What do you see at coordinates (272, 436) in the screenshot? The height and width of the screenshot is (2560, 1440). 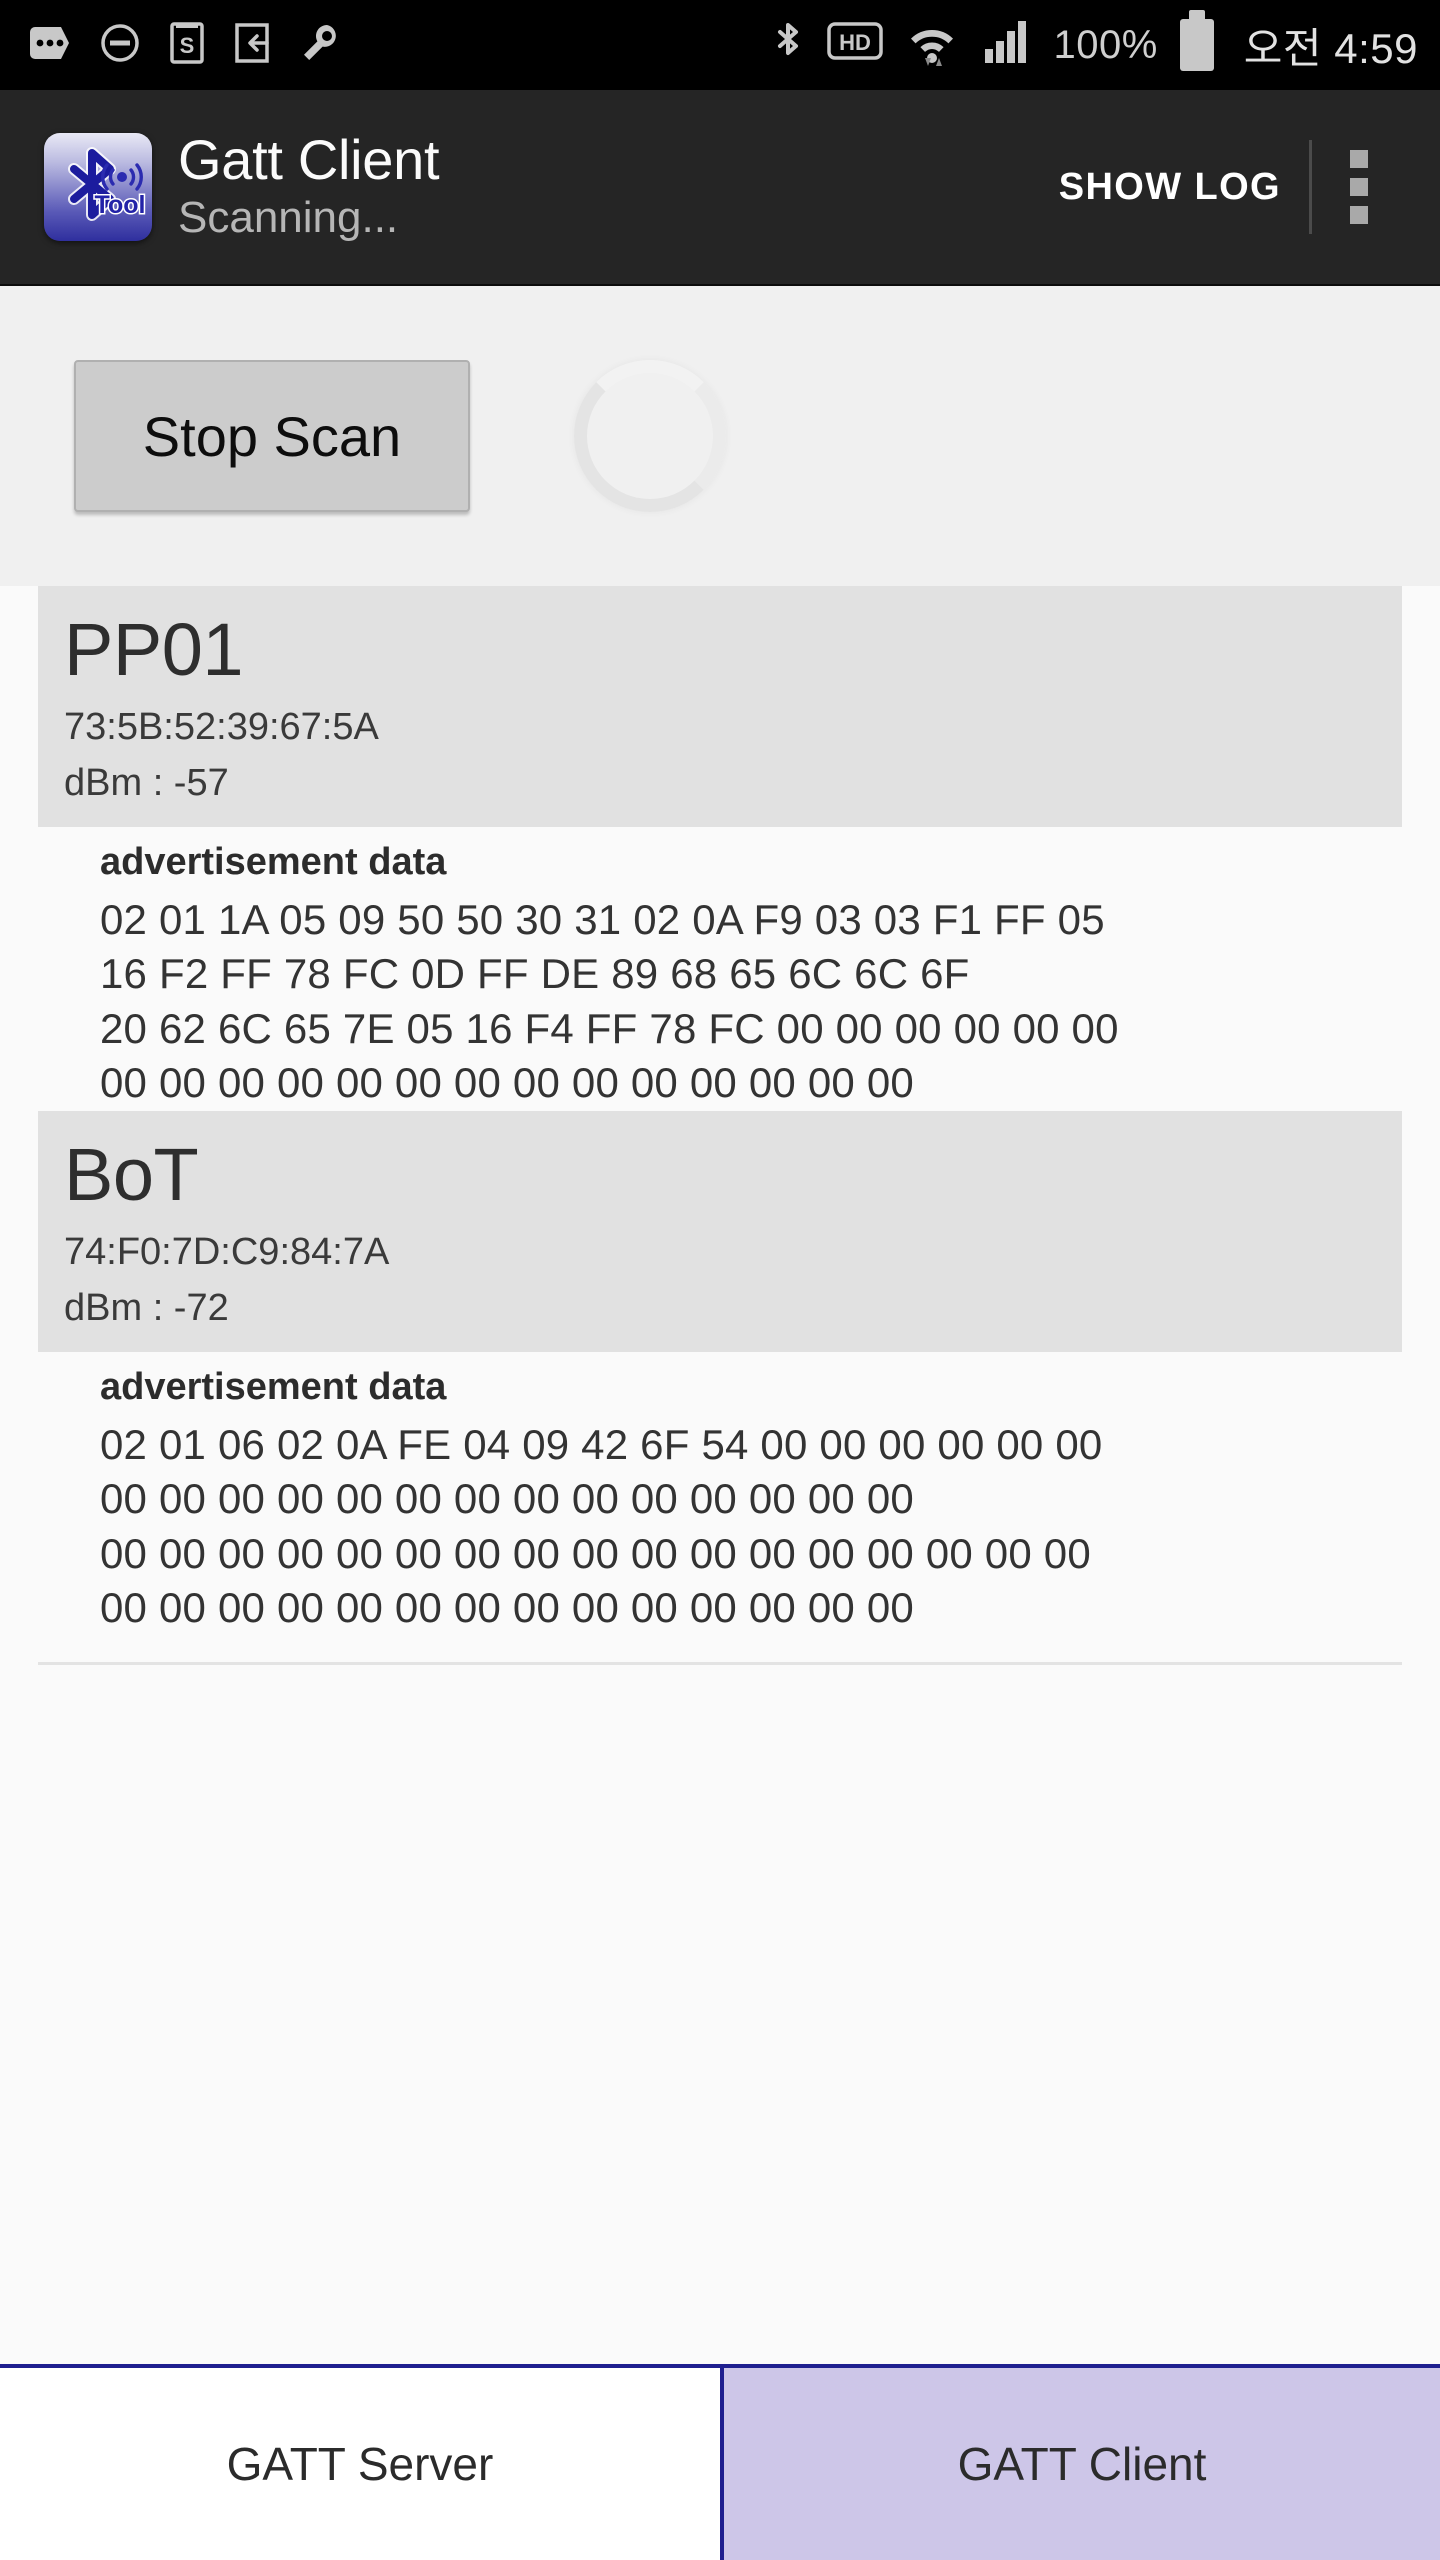 I see `stop-scan-button: Stop Scan` at bounding box center [272, 436].